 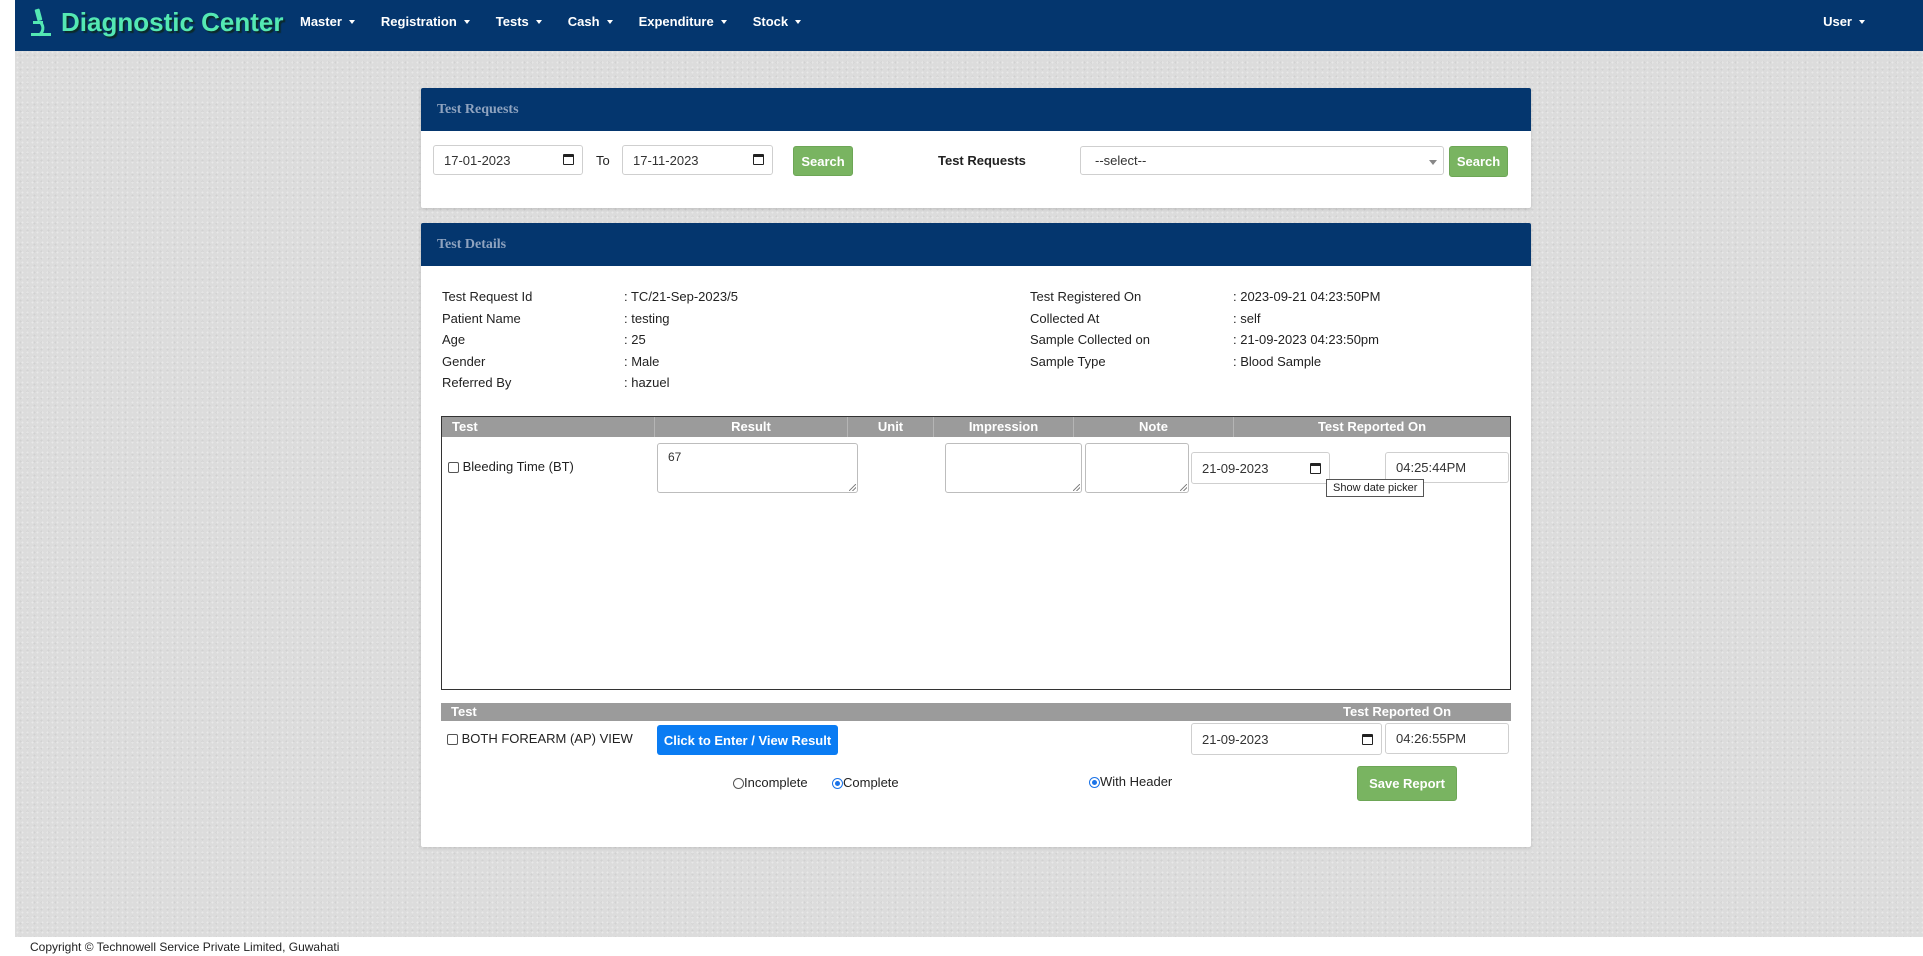 What do you see at coordinates (518, 466) in the screenshot?
I see `row-test-name: Bleeding Time (BT)` at bounding box center [518, 466].